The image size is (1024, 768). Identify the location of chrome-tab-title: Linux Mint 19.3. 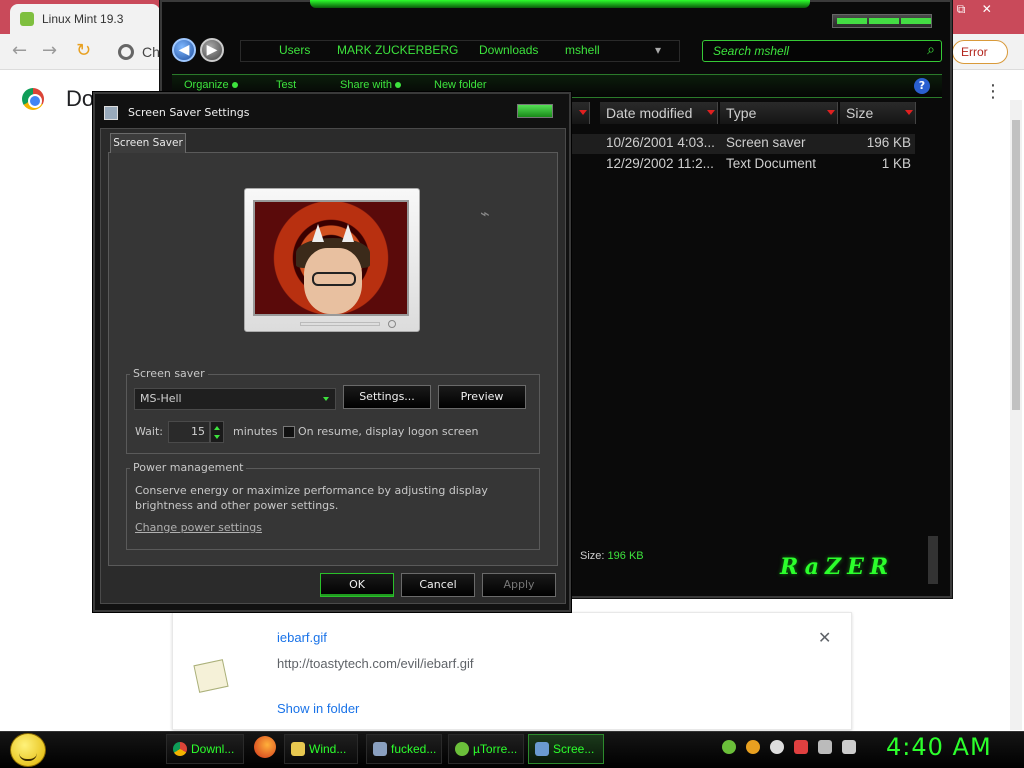
(83, 19).